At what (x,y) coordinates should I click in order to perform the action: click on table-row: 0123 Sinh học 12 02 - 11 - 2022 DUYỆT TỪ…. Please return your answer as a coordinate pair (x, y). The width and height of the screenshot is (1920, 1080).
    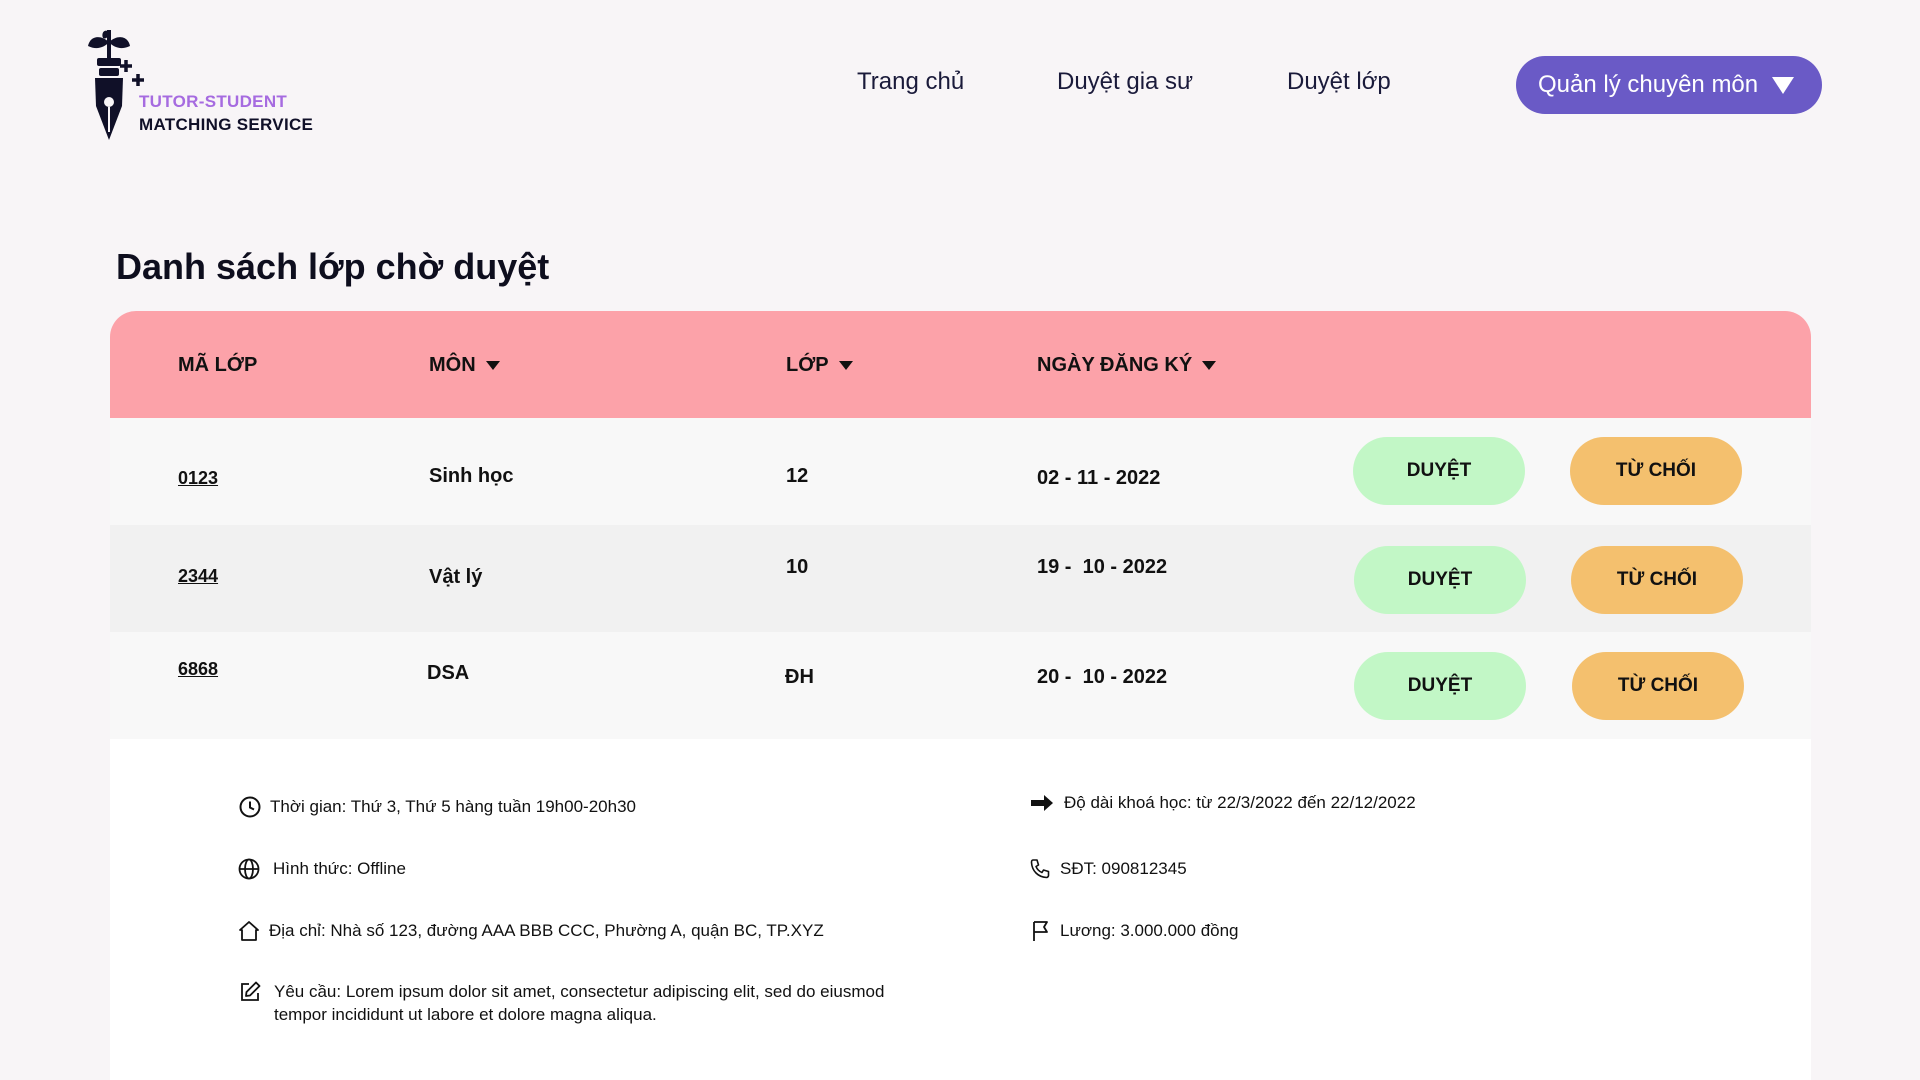
    Looking at the image, I should click on (960, 471).